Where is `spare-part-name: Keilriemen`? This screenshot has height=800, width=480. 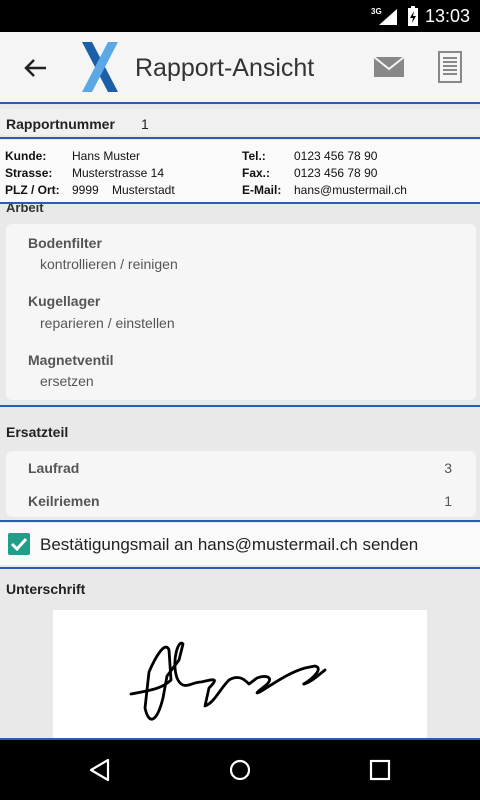
spare-part-name: Keilriemen is located at coordinates (64, 501).